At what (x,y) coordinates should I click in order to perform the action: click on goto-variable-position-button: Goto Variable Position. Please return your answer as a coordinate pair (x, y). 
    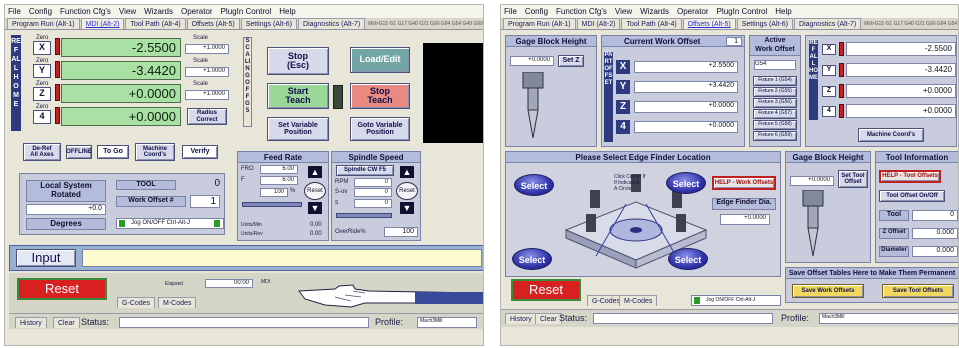
    Looking at the image, I should click on (380, 129).